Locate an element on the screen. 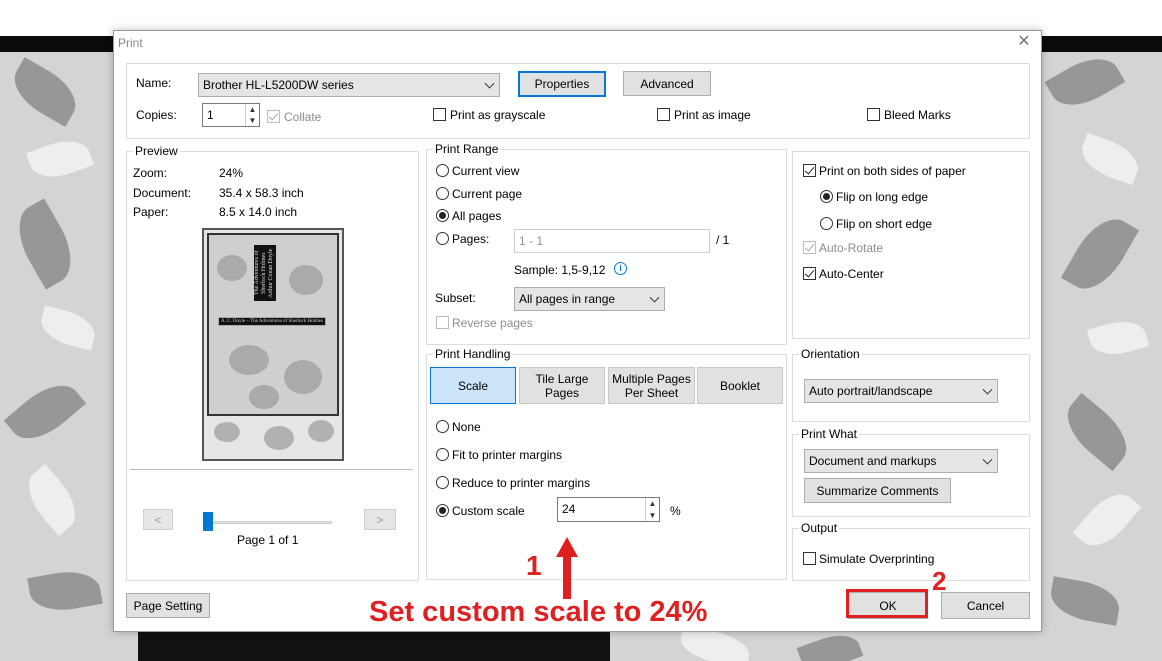  tab-booklet: Booklet is located at coordinates (740, 385).